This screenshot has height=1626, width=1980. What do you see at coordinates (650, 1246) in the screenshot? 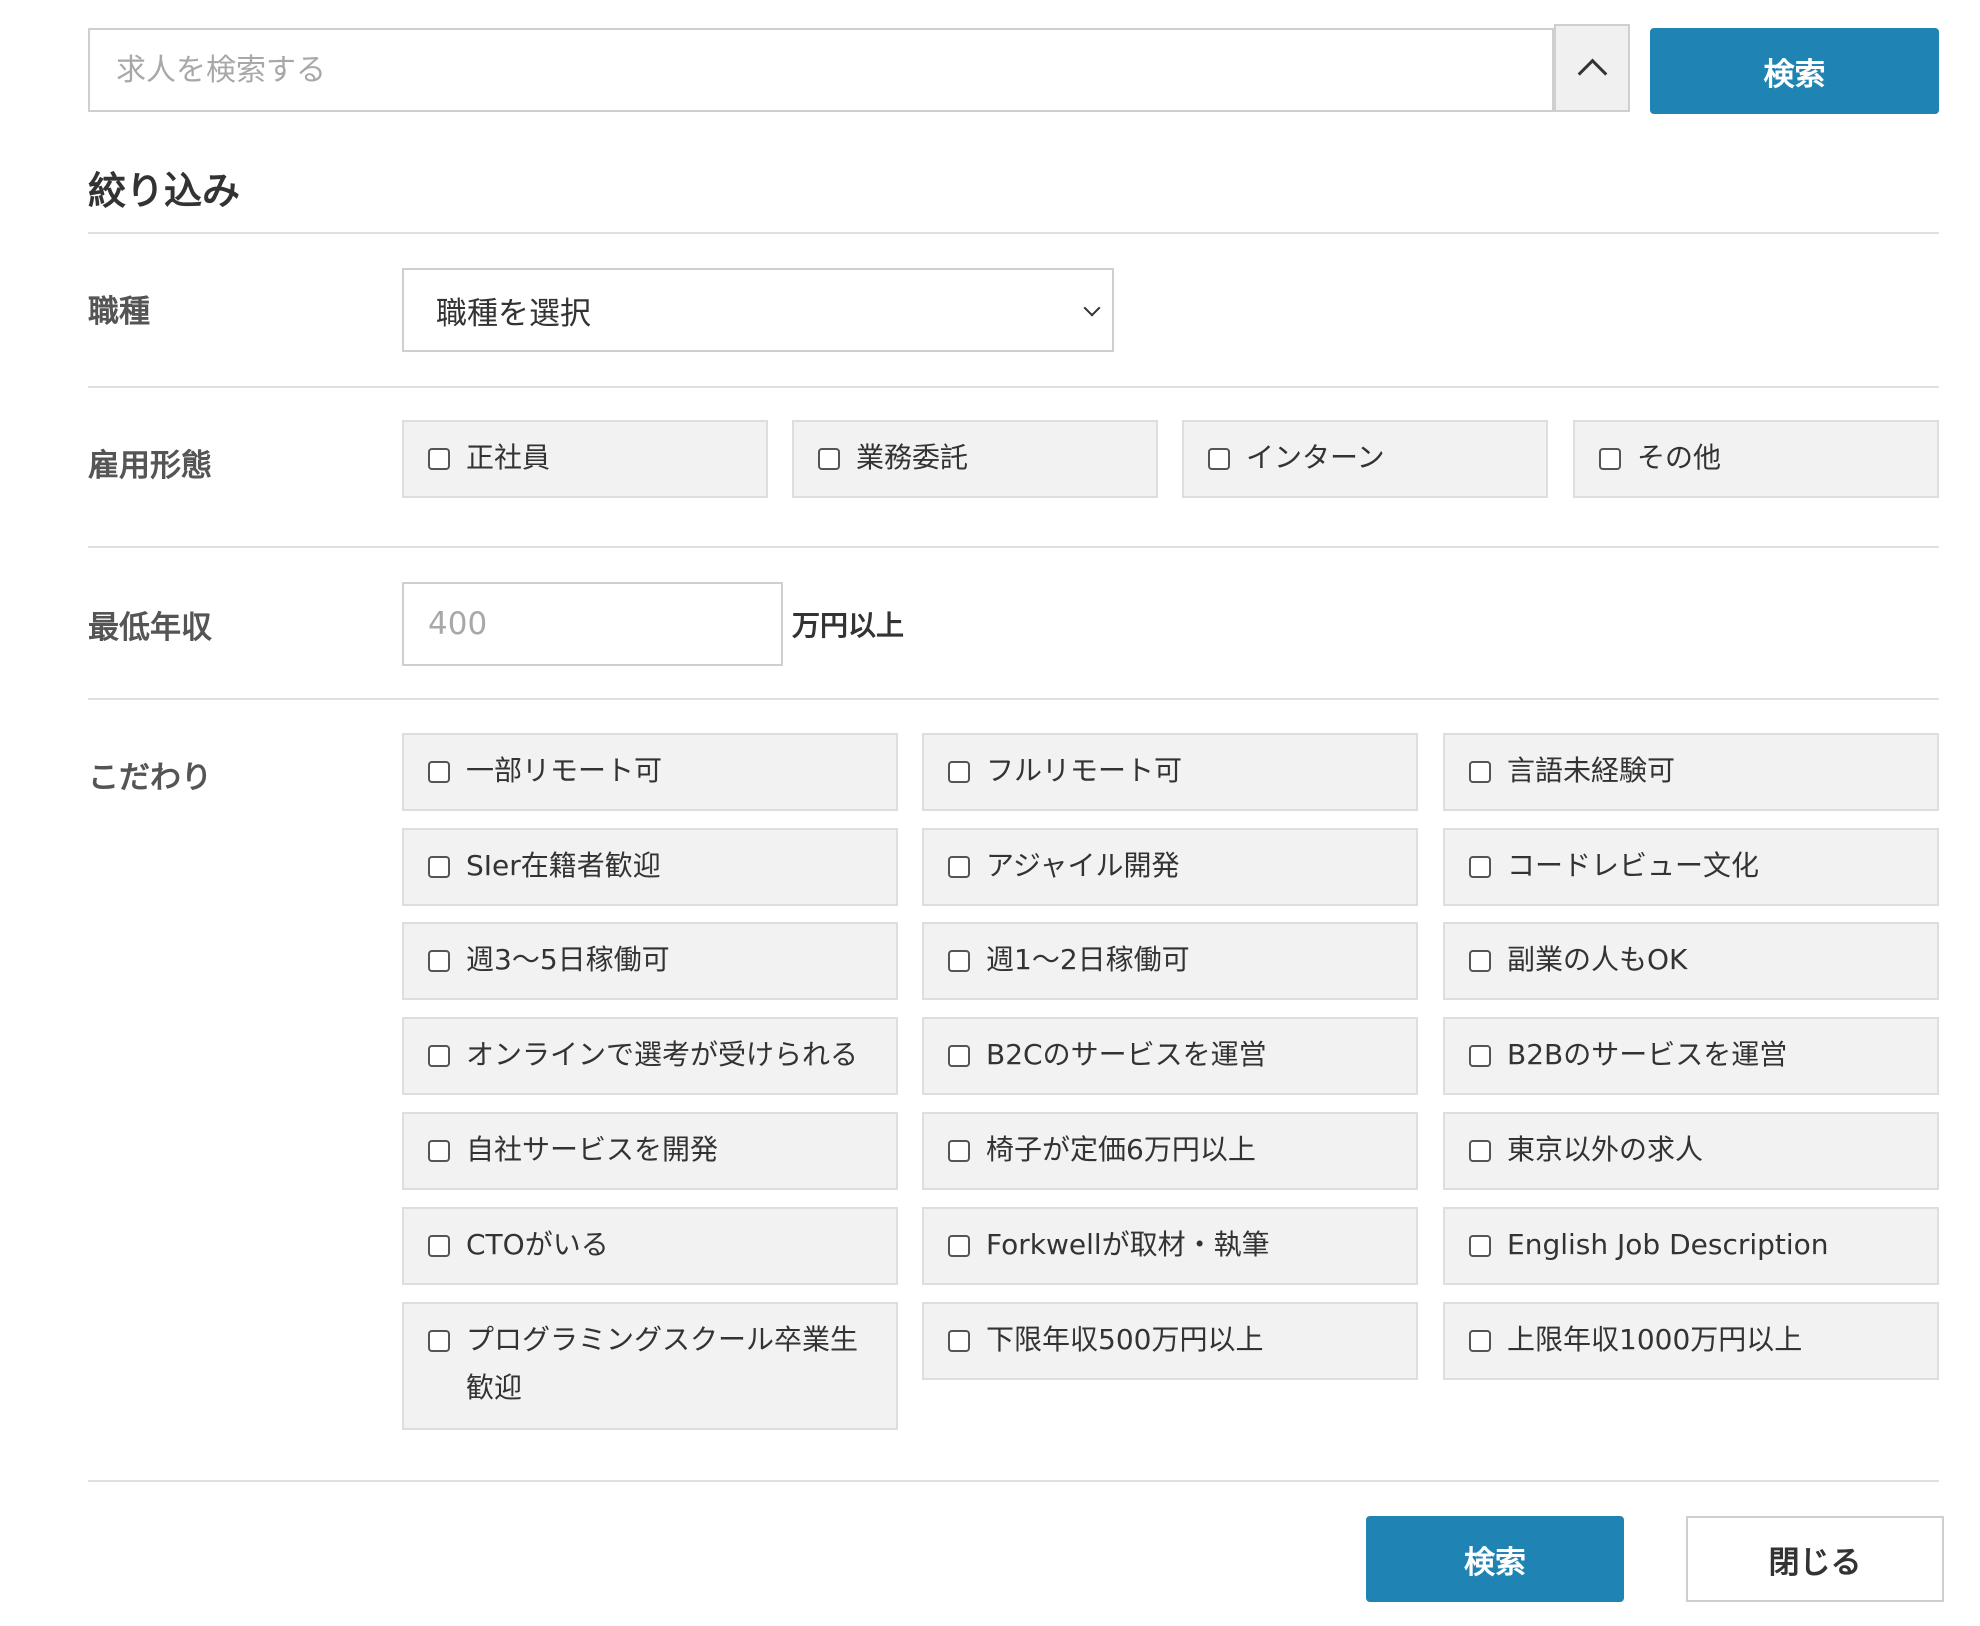
I see `preference-option: CTOがいる` at bounding box center [650, 1246].